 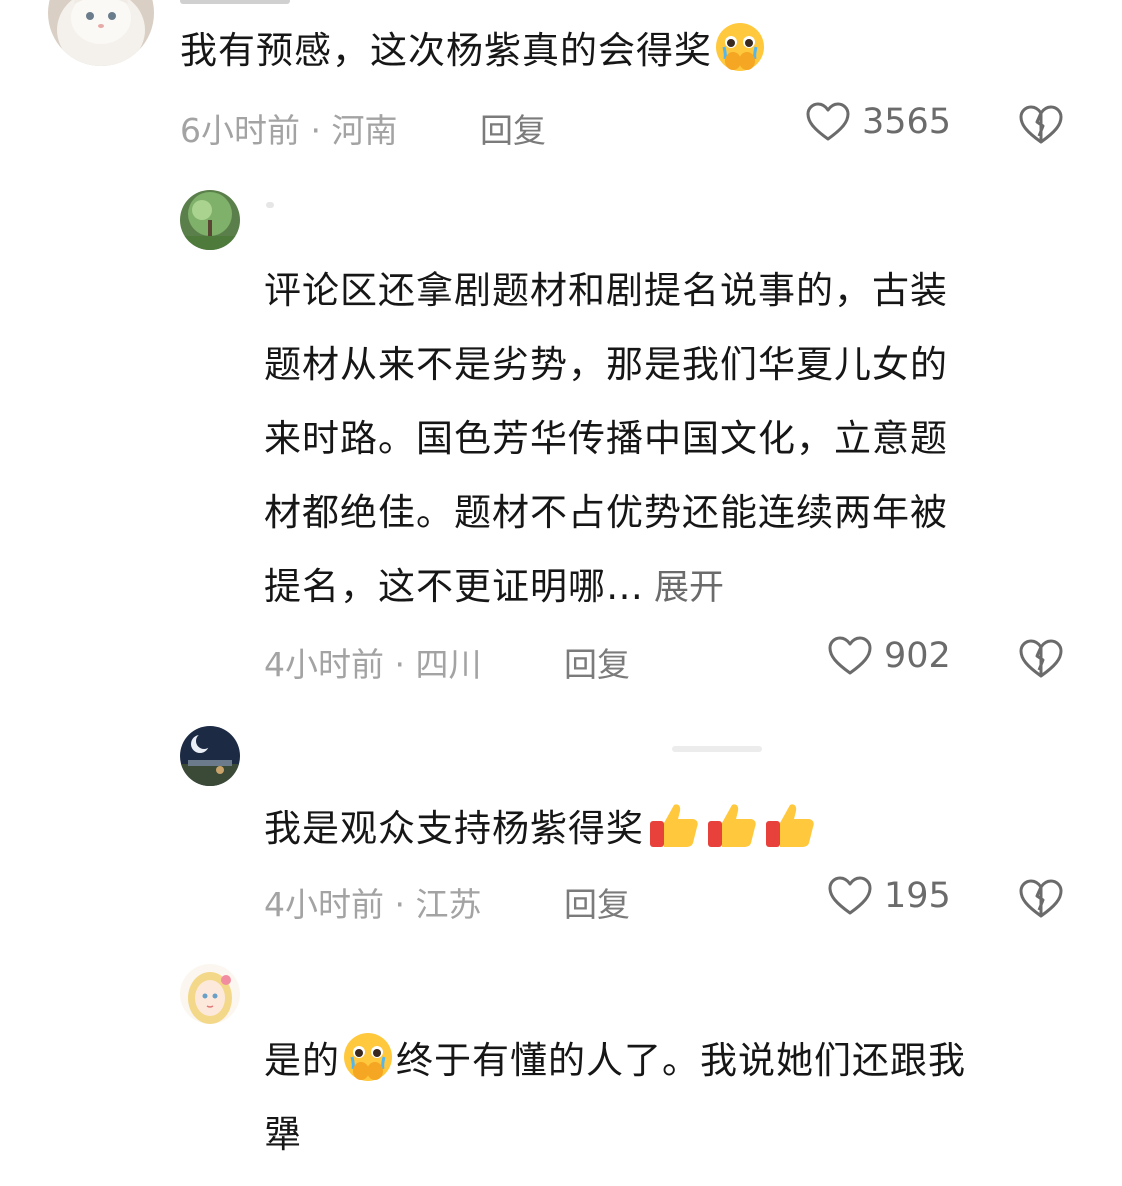 I want to click on comment-text-line: 评论区还拿剧题材和剧提名说事的，古装, so click(x=606, y=290).